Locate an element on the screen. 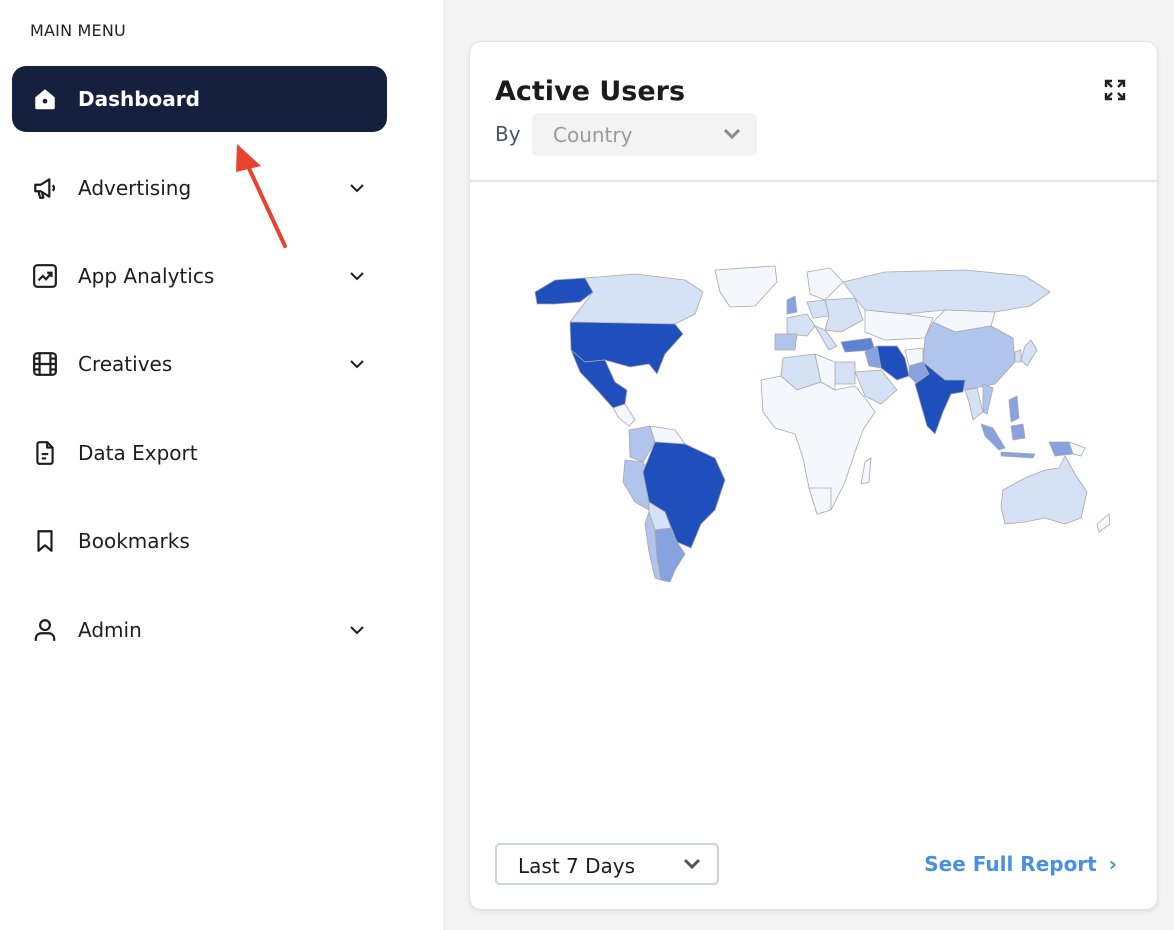 The height and width of the screenshot is (930, 1174). see-full-report-link: See Full Report › is located at coordinates (1020, 864).